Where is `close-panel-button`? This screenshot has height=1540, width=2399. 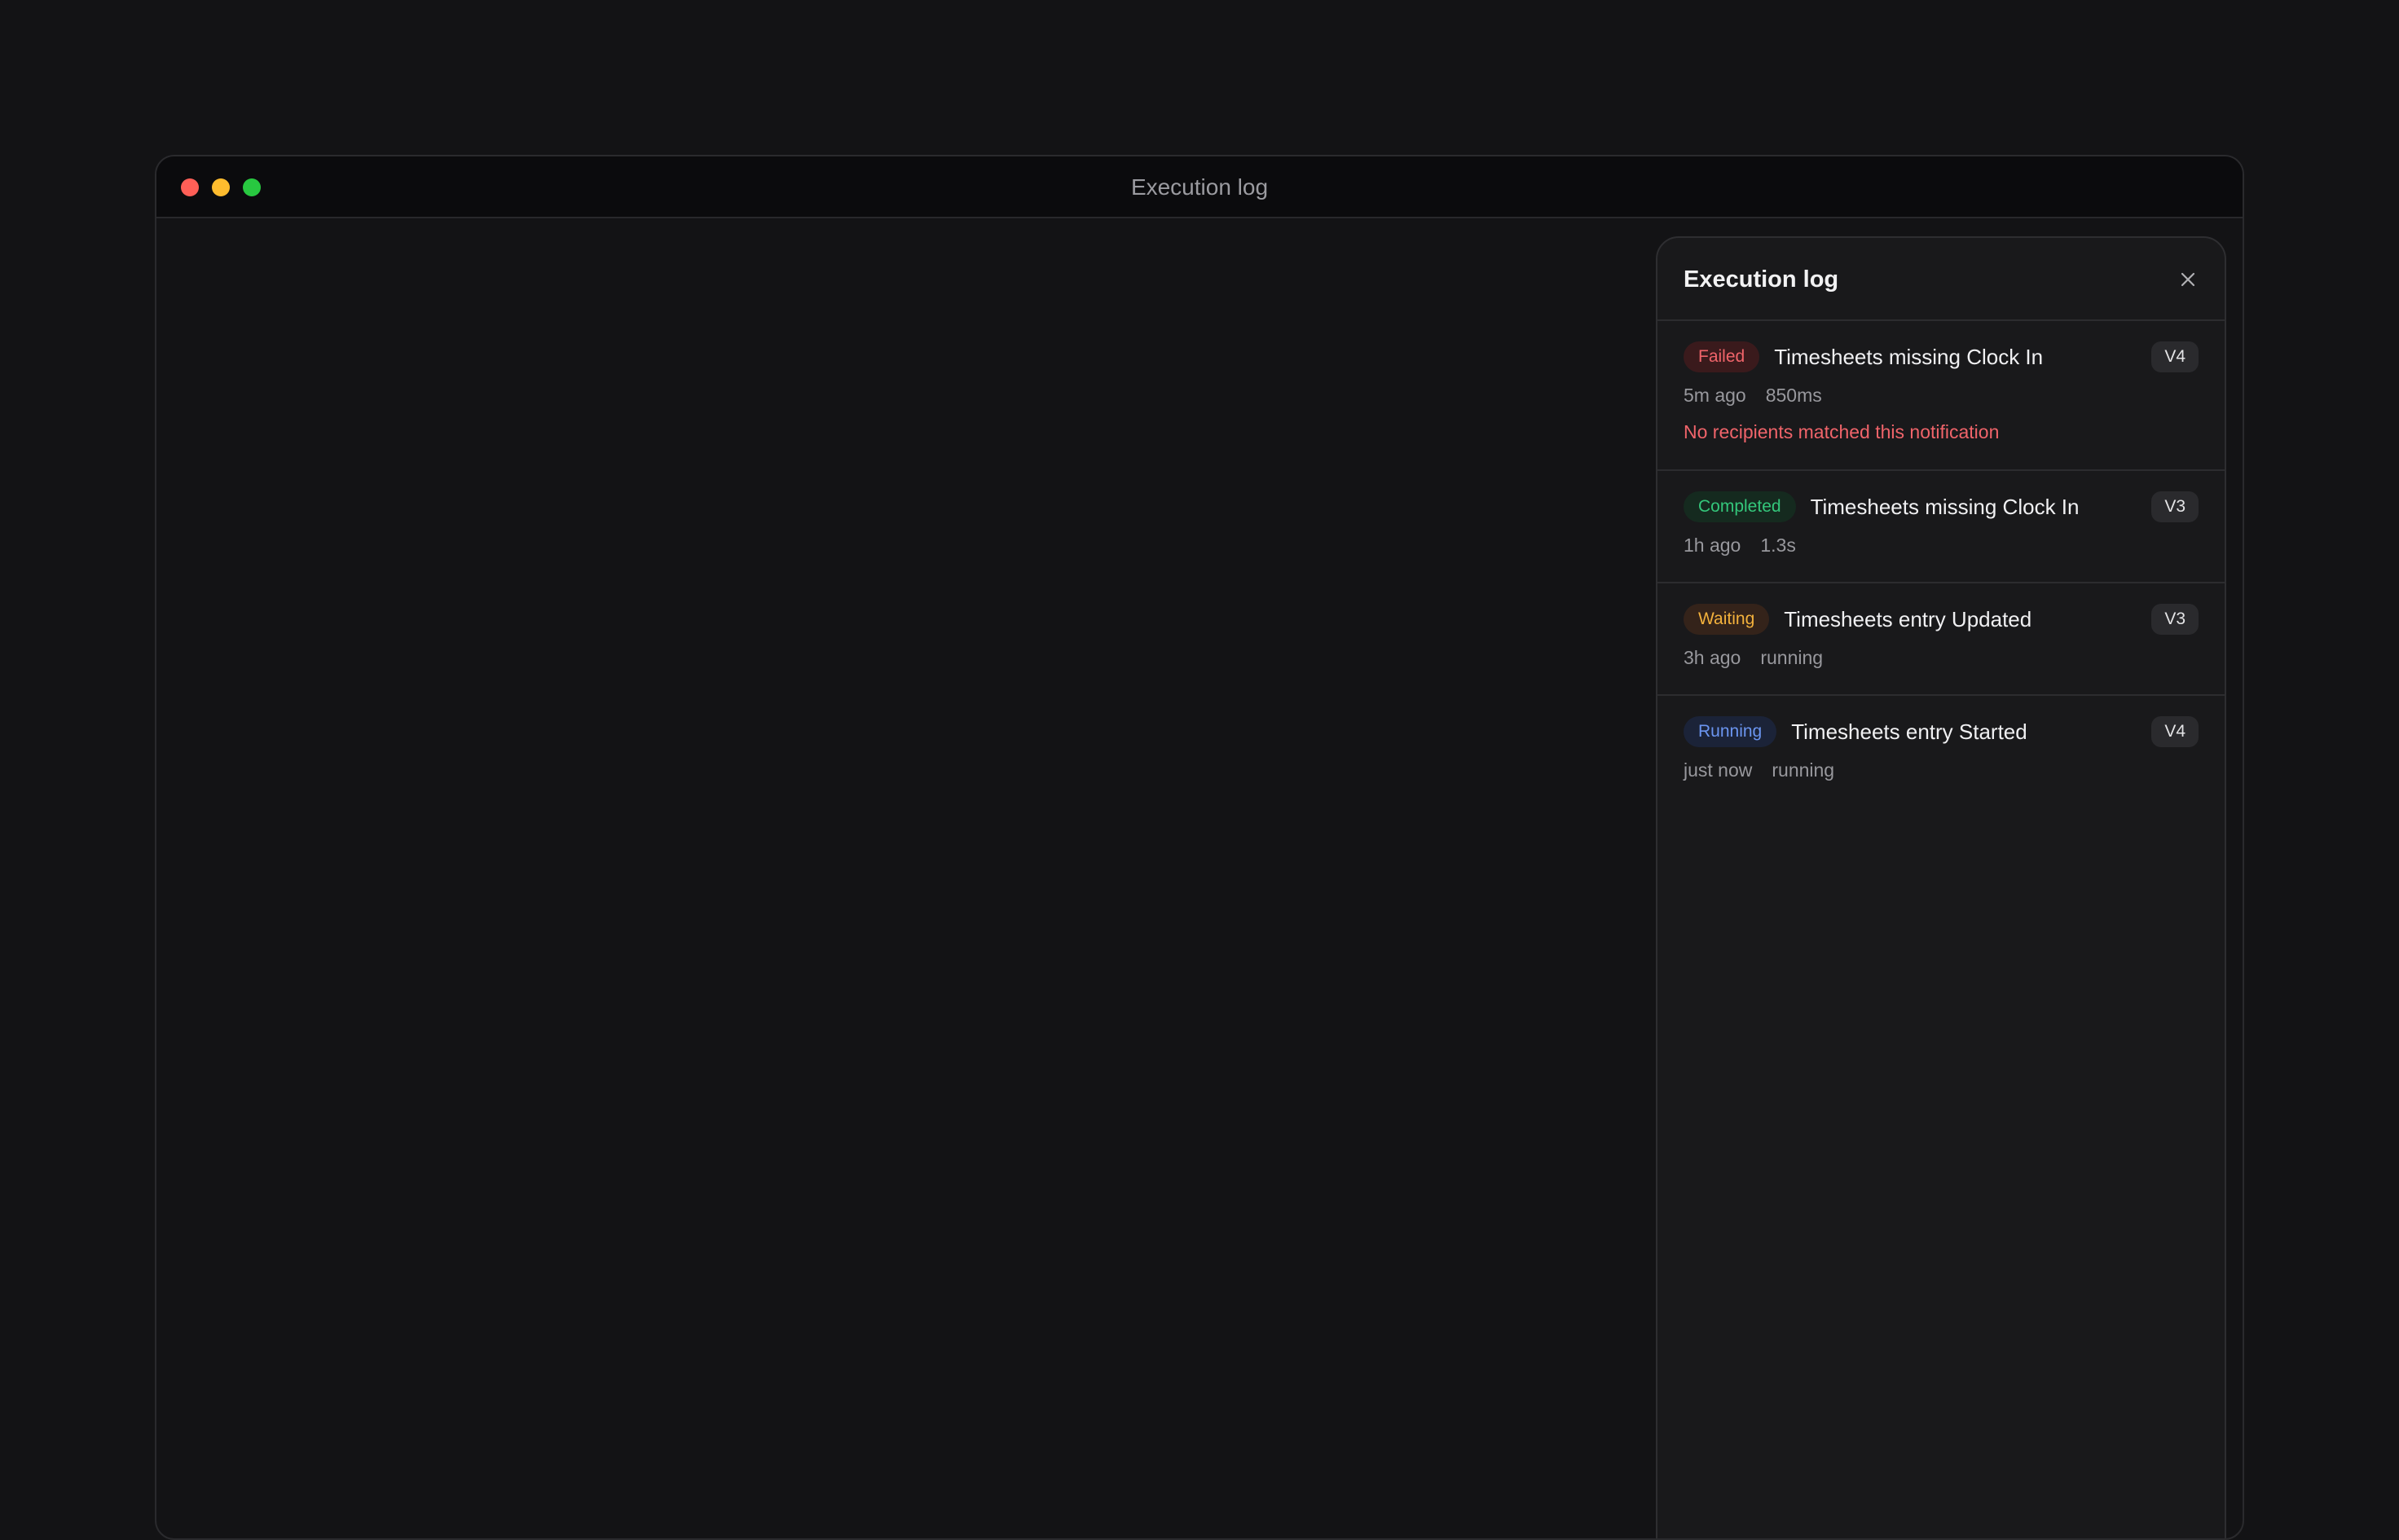
close-panel-button is located at coordinates (2188, 279).